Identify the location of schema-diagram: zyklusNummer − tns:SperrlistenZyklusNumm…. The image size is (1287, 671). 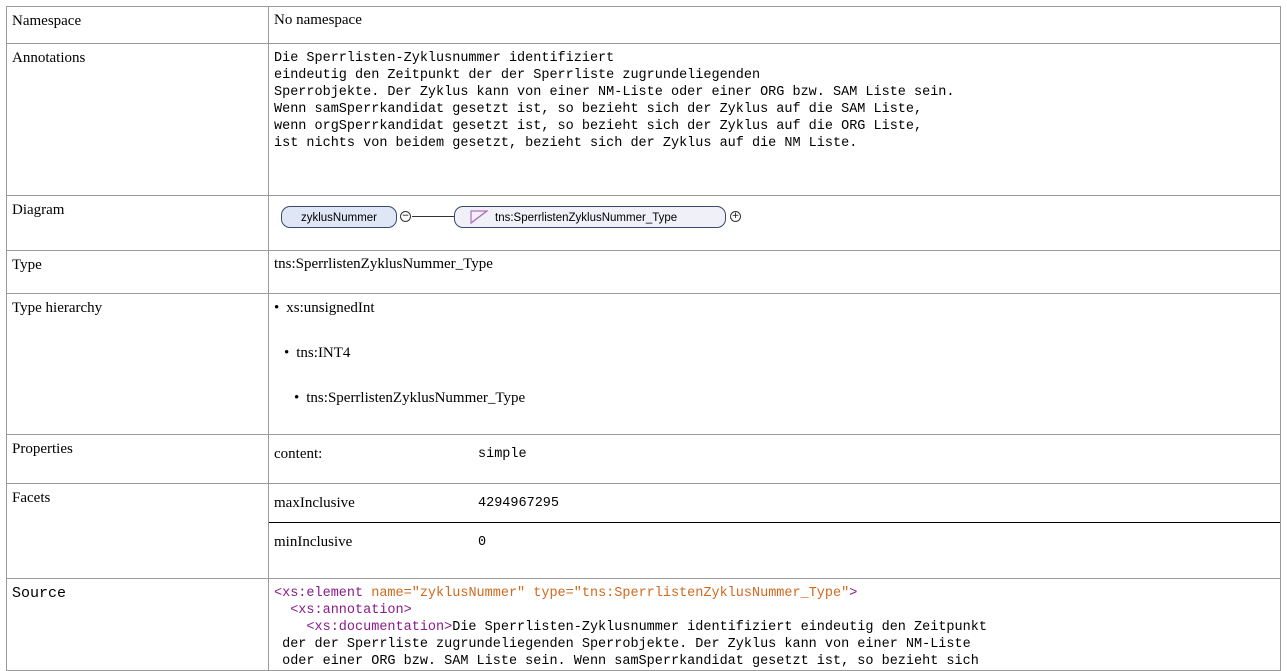
(774, 221).